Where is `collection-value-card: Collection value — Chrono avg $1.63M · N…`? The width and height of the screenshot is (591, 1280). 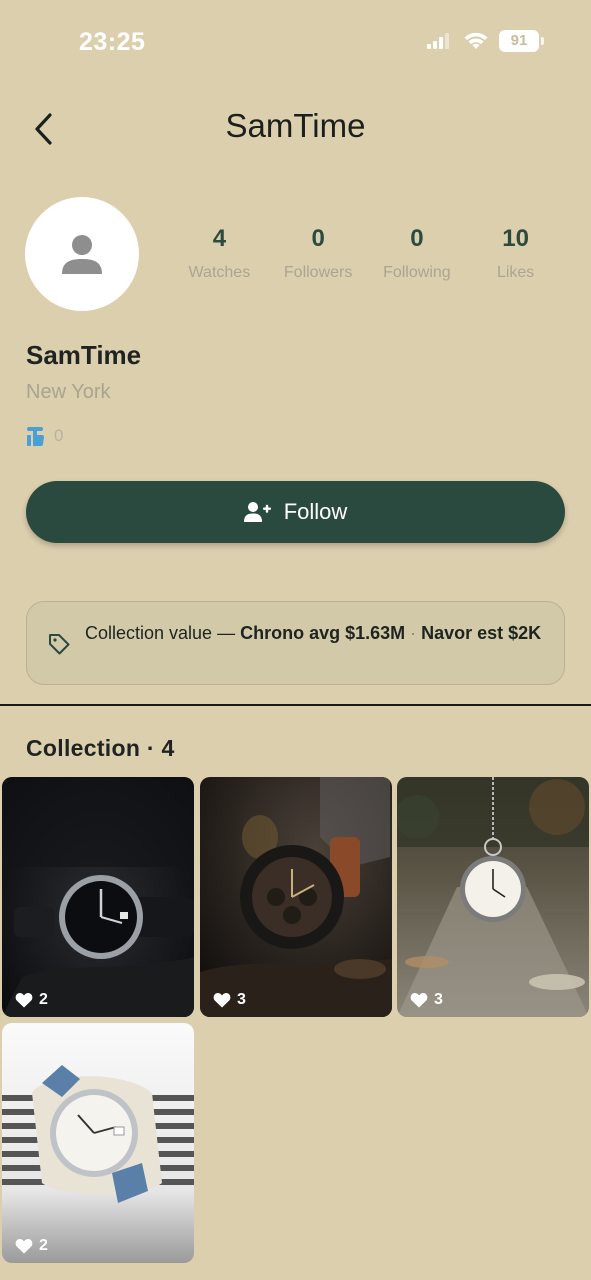 collection-value-card: Collection value — Chrono avg $1.63M · N… is located at coordinates (295, 643).